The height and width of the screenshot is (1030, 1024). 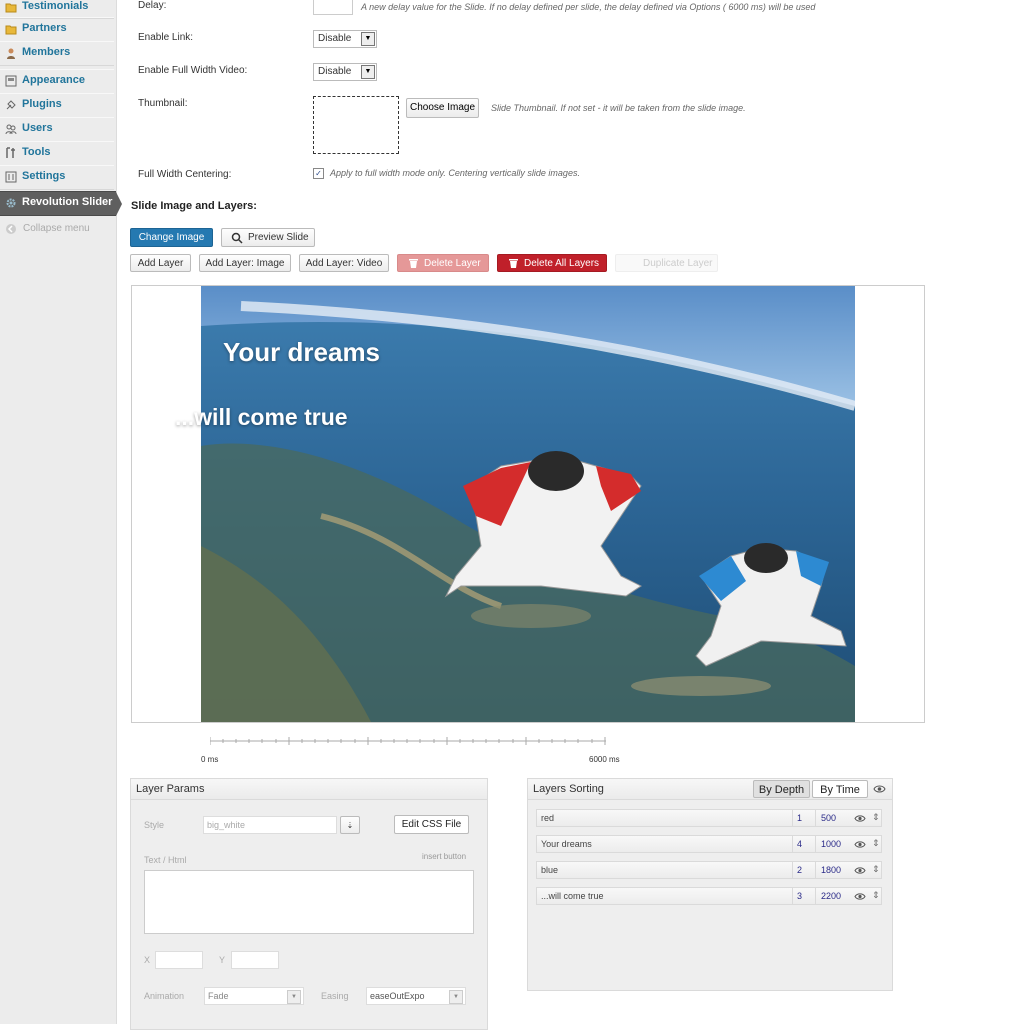 I want to click on style-value: big_white, so click(x=226, y=825).